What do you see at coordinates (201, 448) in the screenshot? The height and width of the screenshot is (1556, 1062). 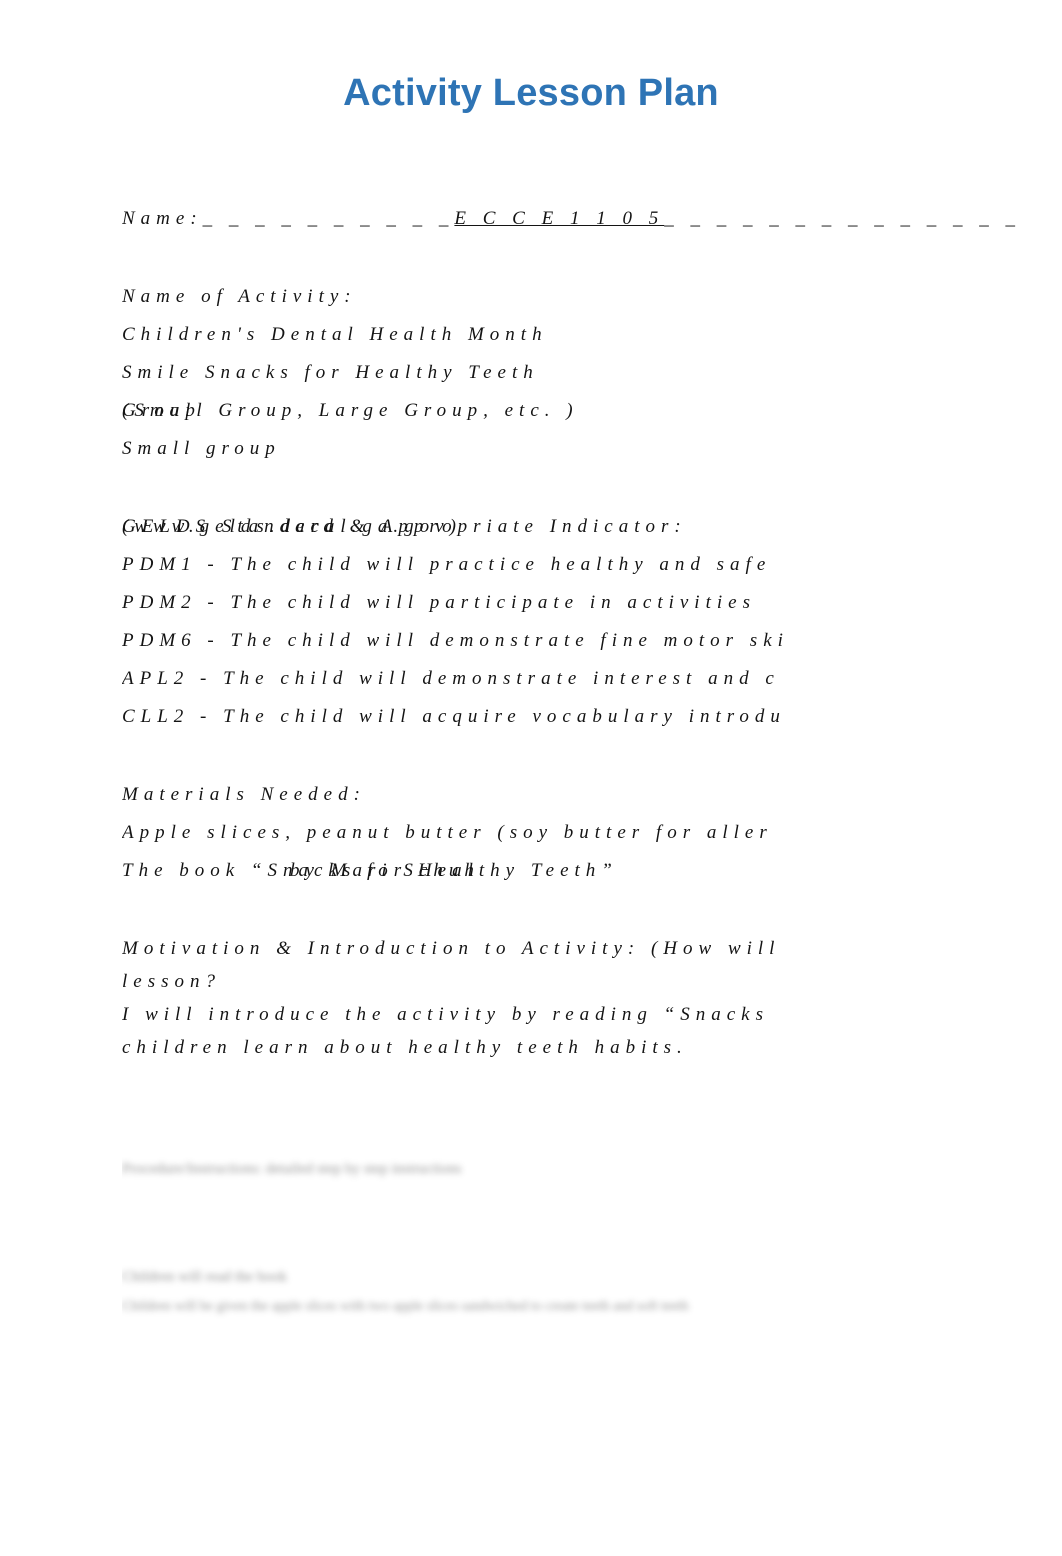 I see `group-value: Small group` at bounding box center [201, 448].